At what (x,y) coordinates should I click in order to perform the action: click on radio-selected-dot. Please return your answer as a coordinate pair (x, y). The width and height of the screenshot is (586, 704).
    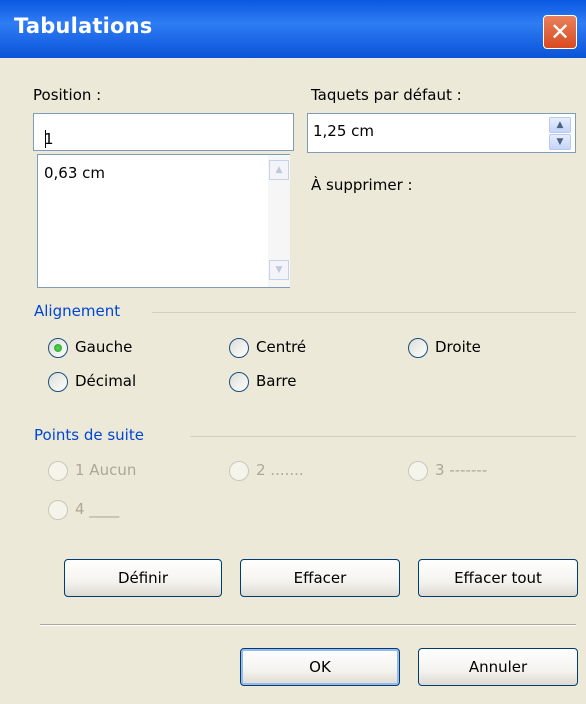
    Looking at the image, I should click on (58, 348).